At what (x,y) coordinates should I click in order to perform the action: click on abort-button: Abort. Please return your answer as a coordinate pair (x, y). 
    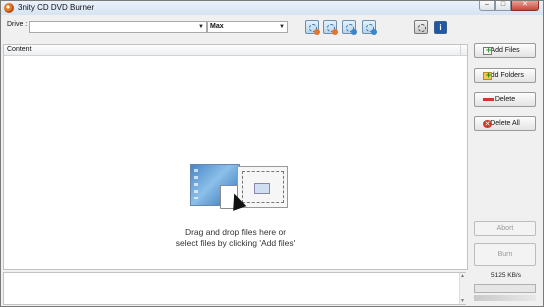
    Looking at the image, I should click on (505, 228).